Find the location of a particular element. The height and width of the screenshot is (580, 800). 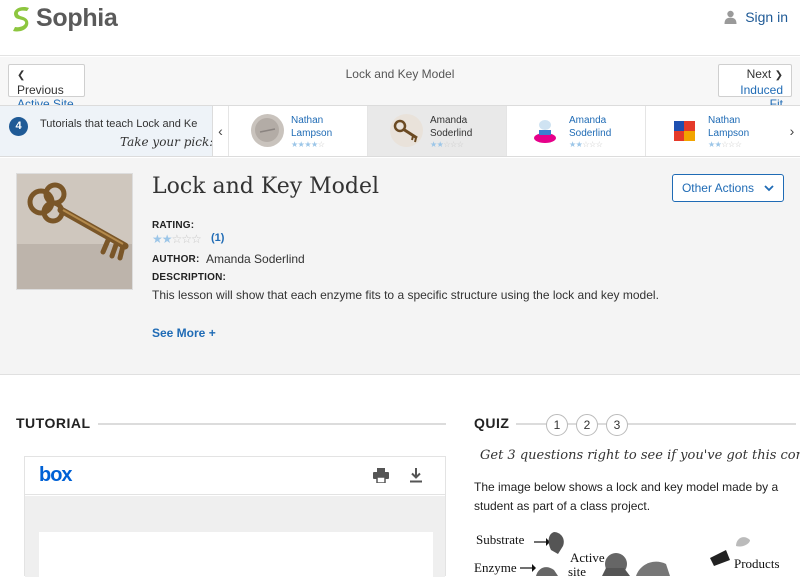

other-actions-dropdown: Other Actions is located at coordinates (728, 188).